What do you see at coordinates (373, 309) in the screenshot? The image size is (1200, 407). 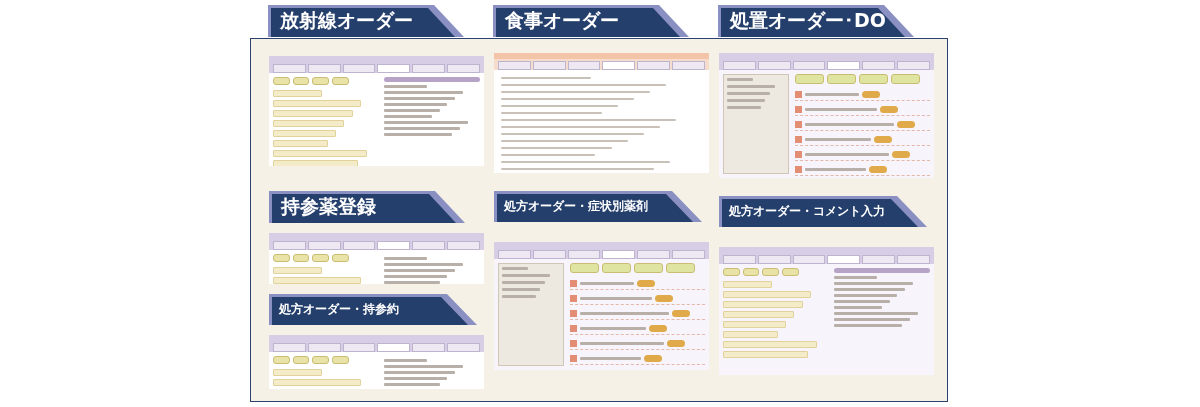 I see `section-title: 処方オーダー・持参約` at bounding box center [373, 309].